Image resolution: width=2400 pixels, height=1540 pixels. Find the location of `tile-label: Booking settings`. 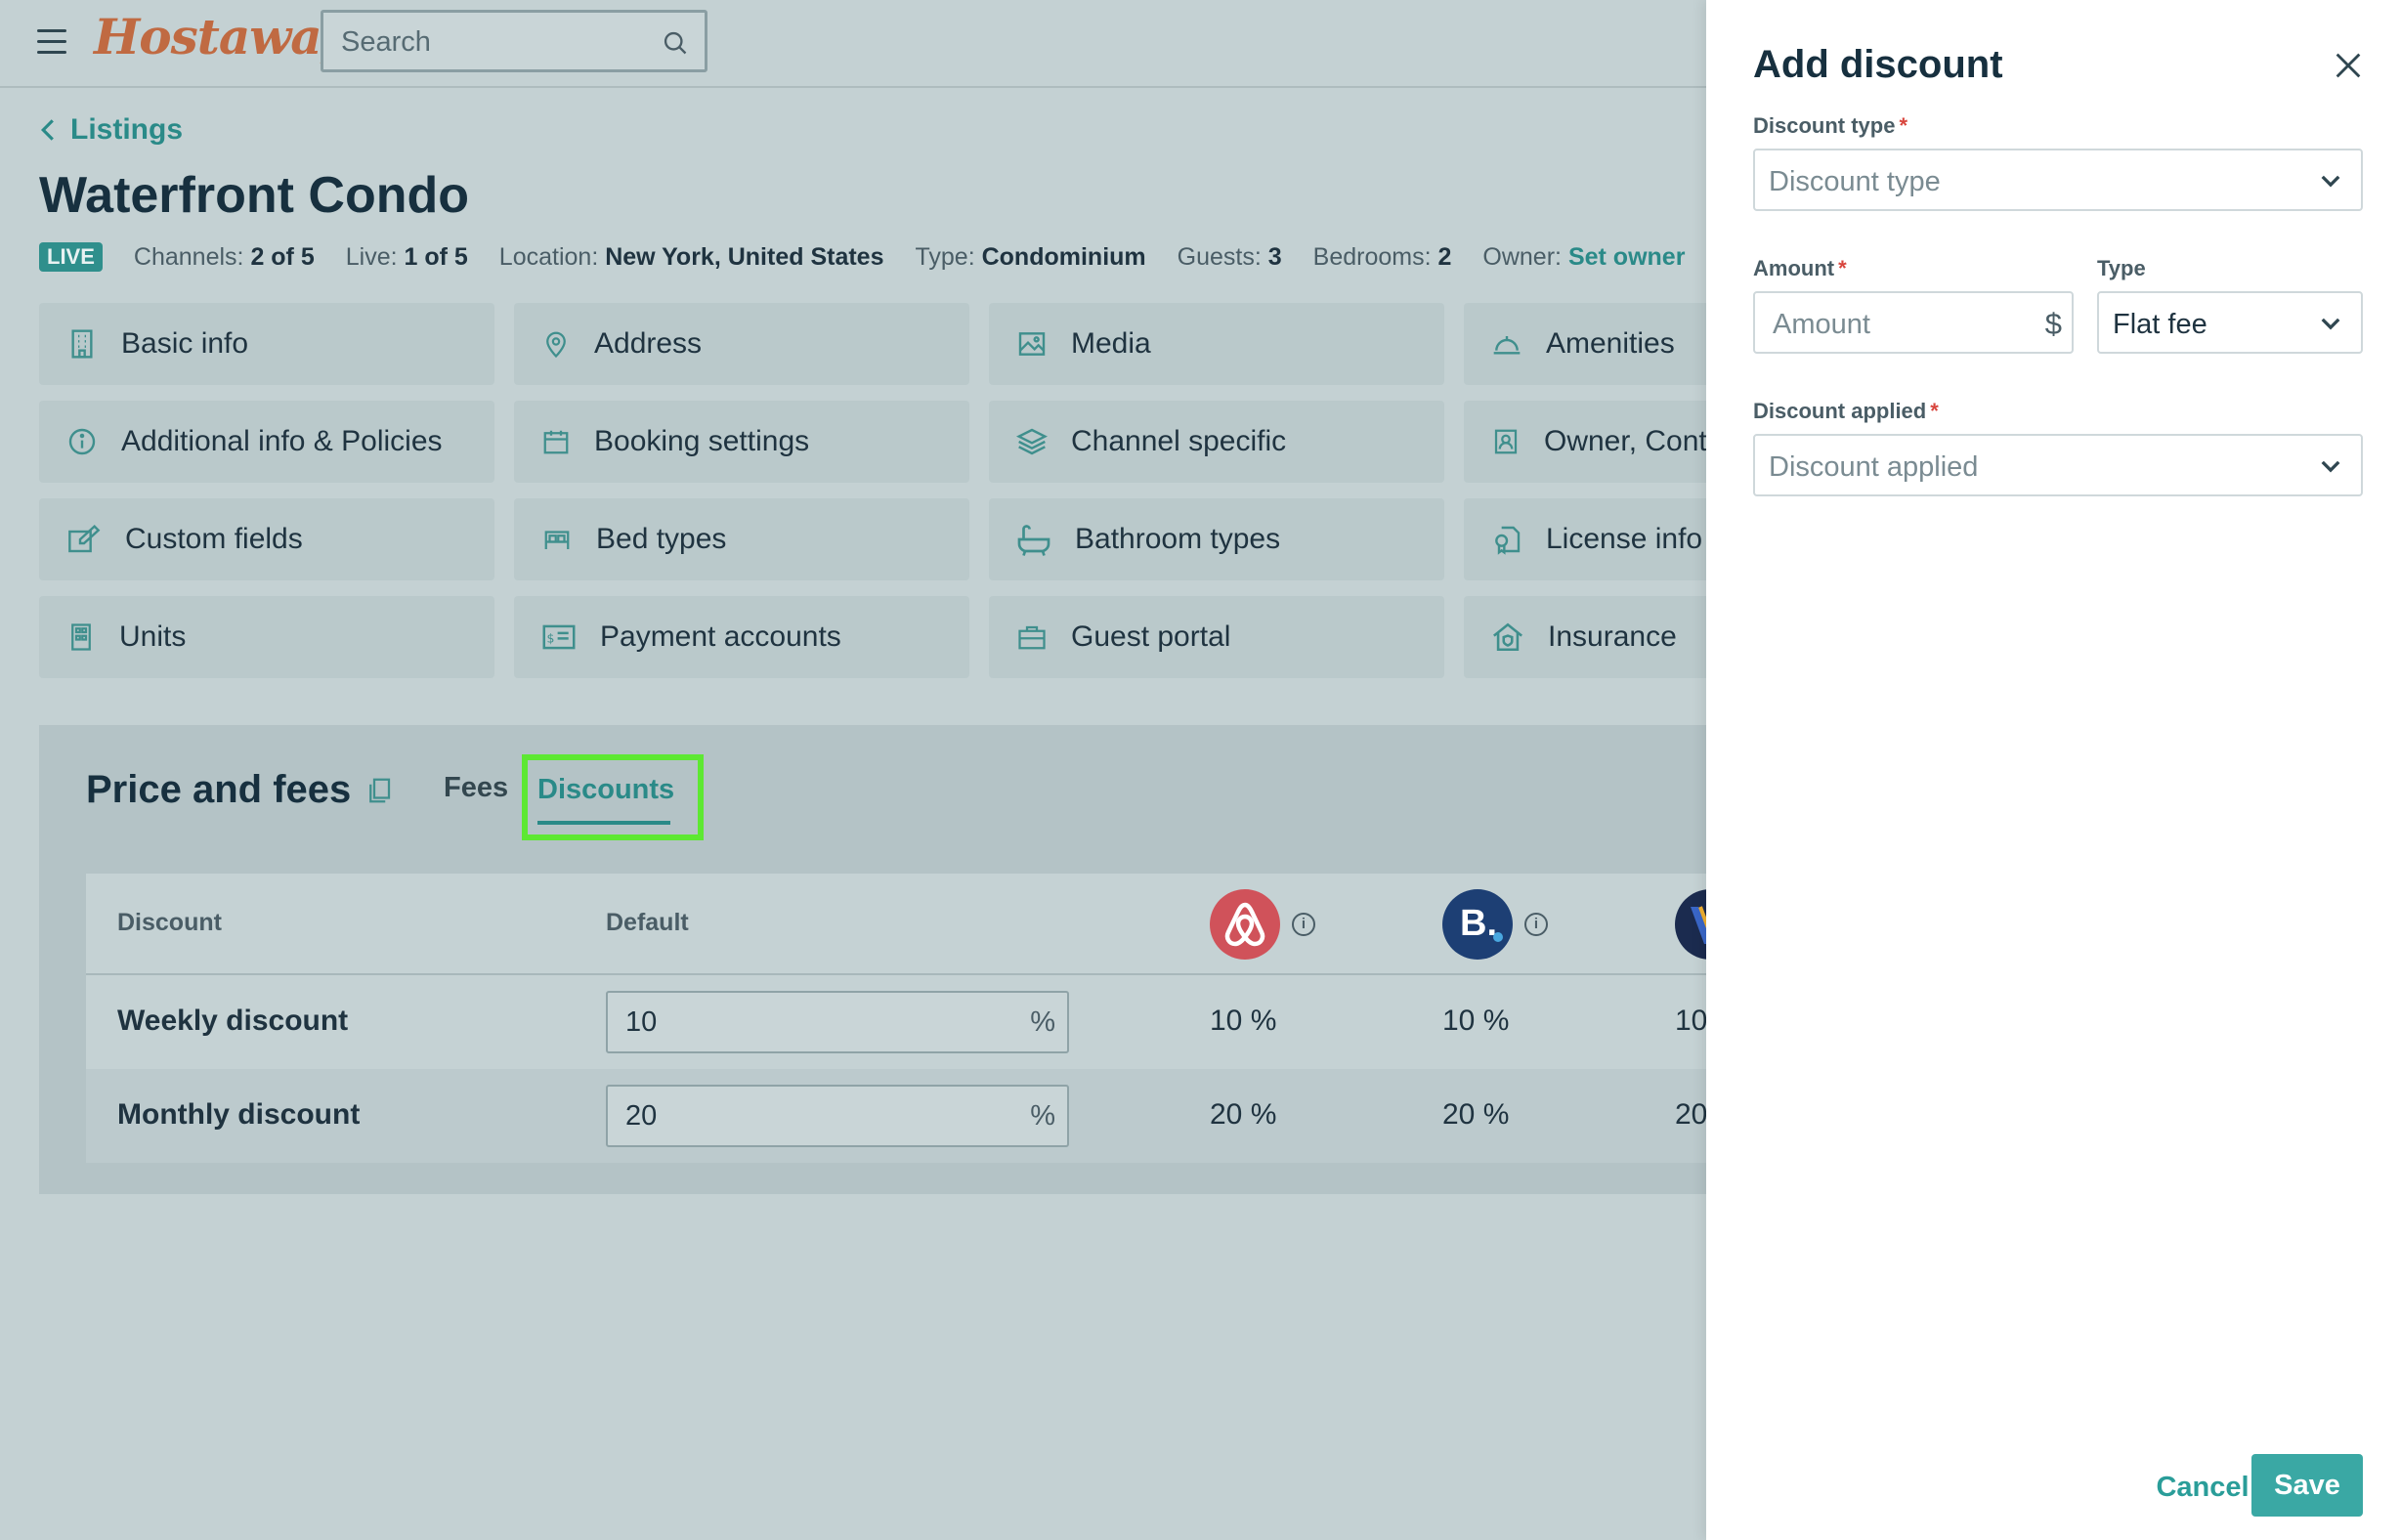

tile-label: Booking settings is located at coordinates (702, 441).